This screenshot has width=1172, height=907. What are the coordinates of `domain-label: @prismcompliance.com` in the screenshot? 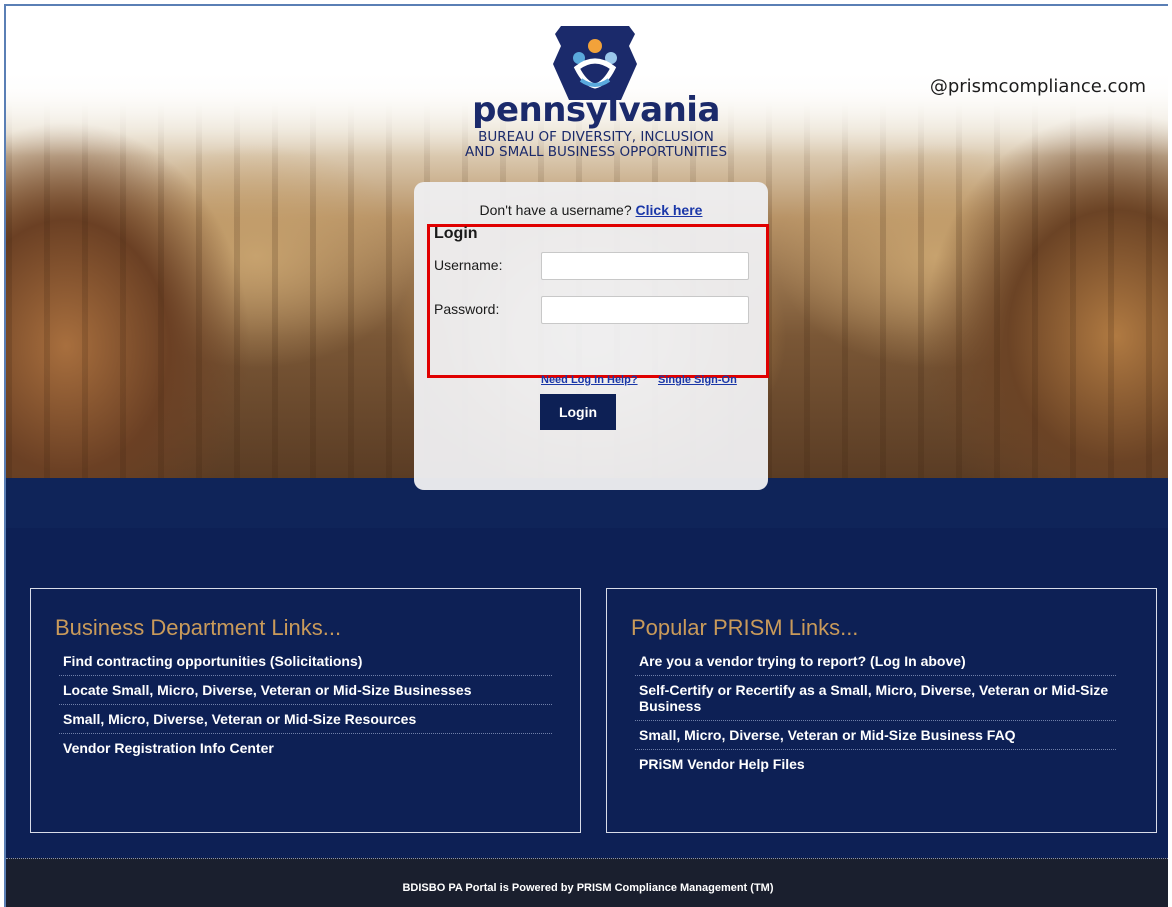 It's located at (1037, 86).